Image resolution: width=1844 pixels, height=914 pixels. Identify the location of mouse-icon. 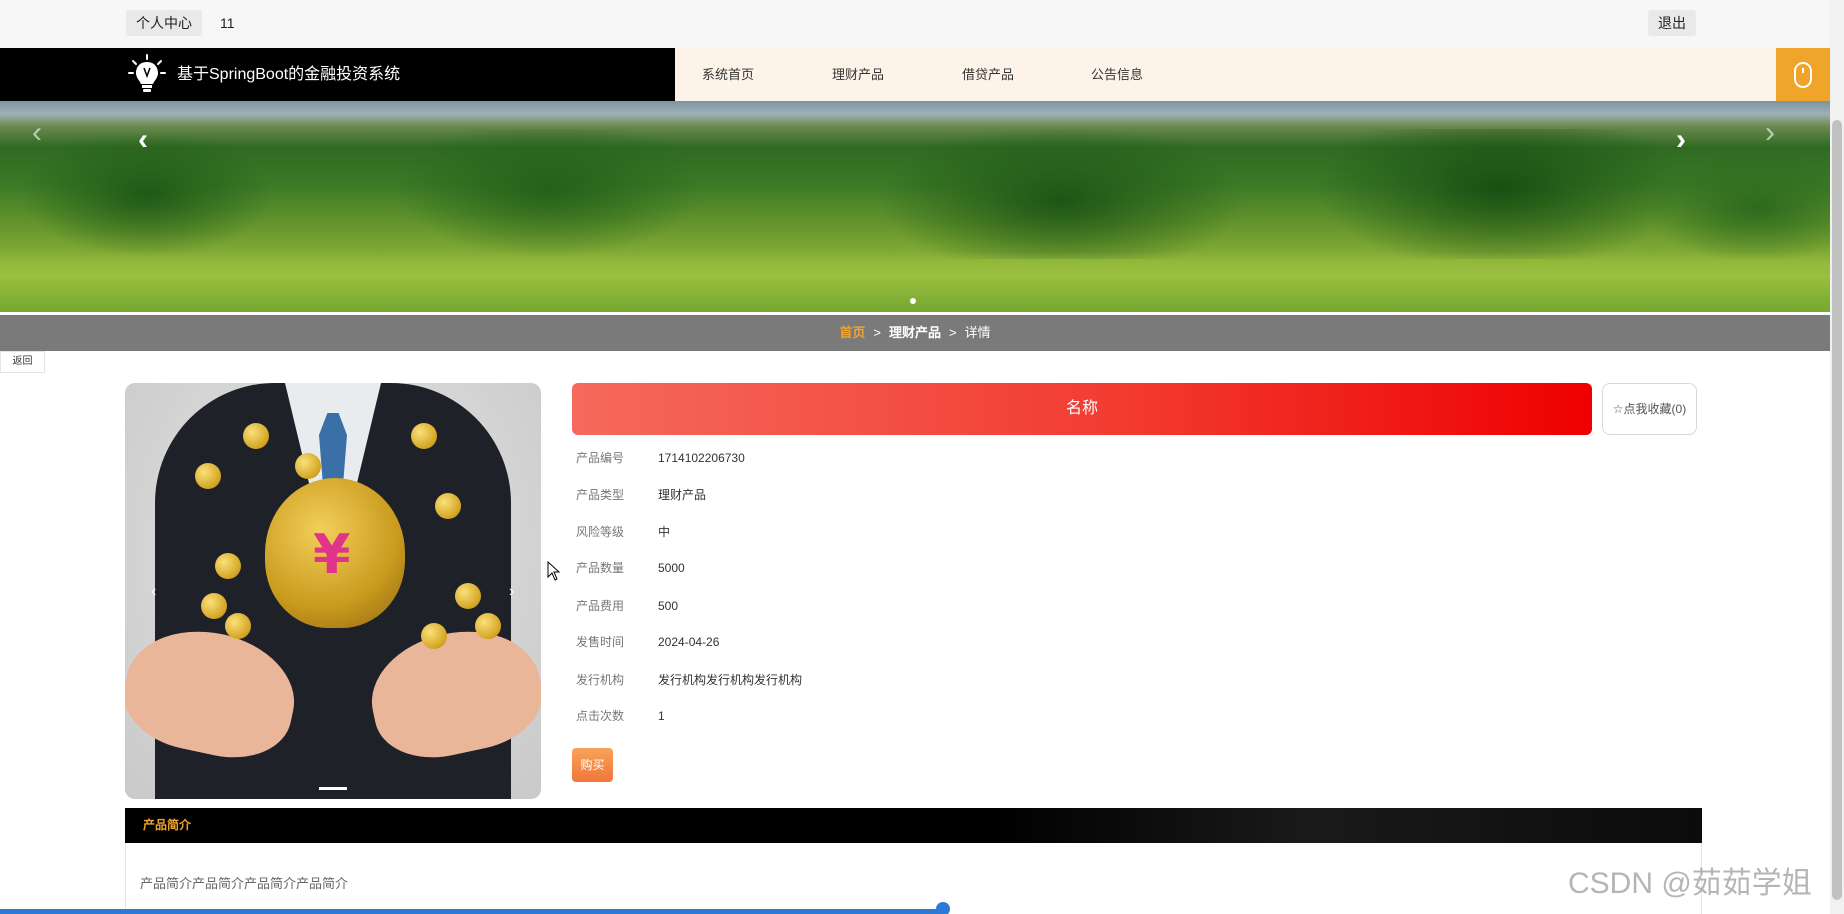
(1803, 74).